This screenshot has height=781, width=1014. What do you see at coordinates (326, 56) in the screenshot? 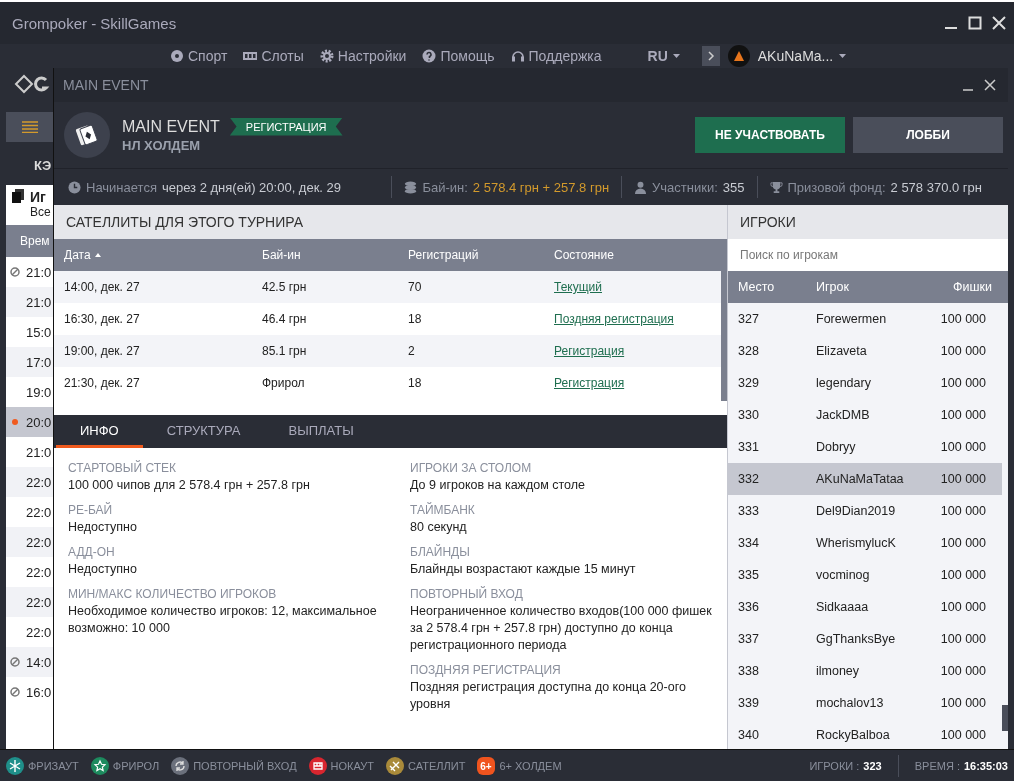
I see `settings-icon` at bounding box center [326, 56].